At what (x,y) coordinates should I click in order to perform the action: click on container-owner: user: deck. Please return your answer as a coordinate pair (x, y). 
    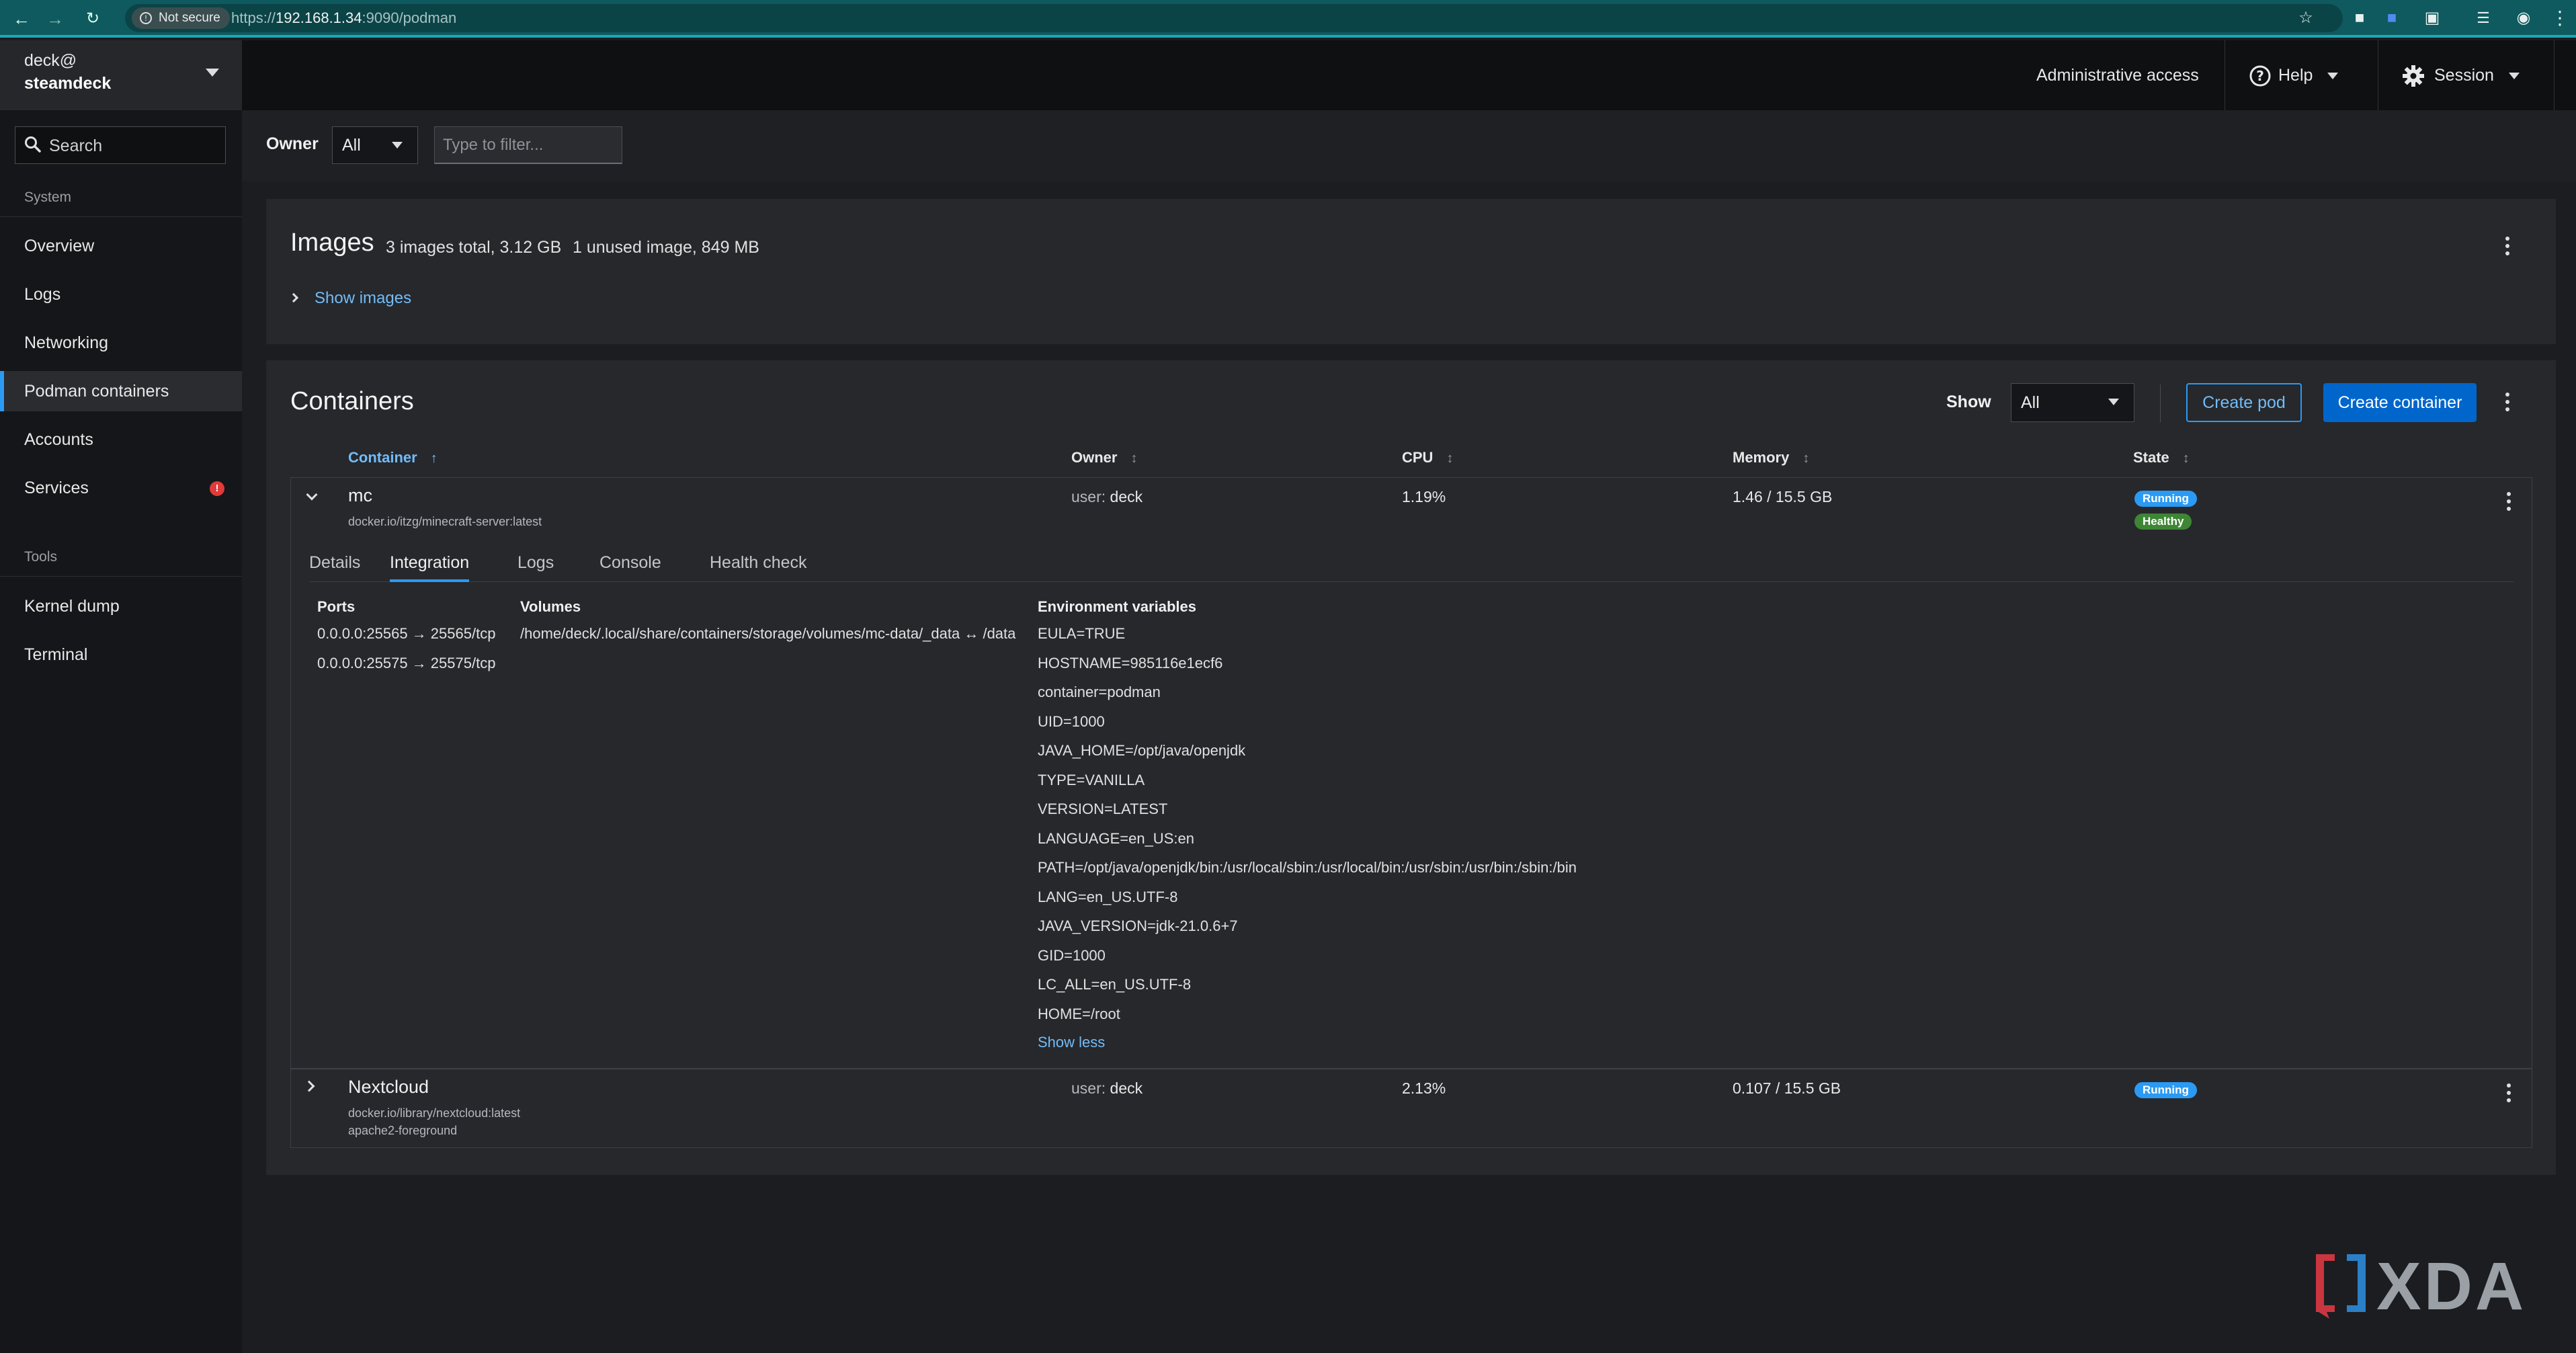
    Looking at the image, I should click on (1107, 1088).